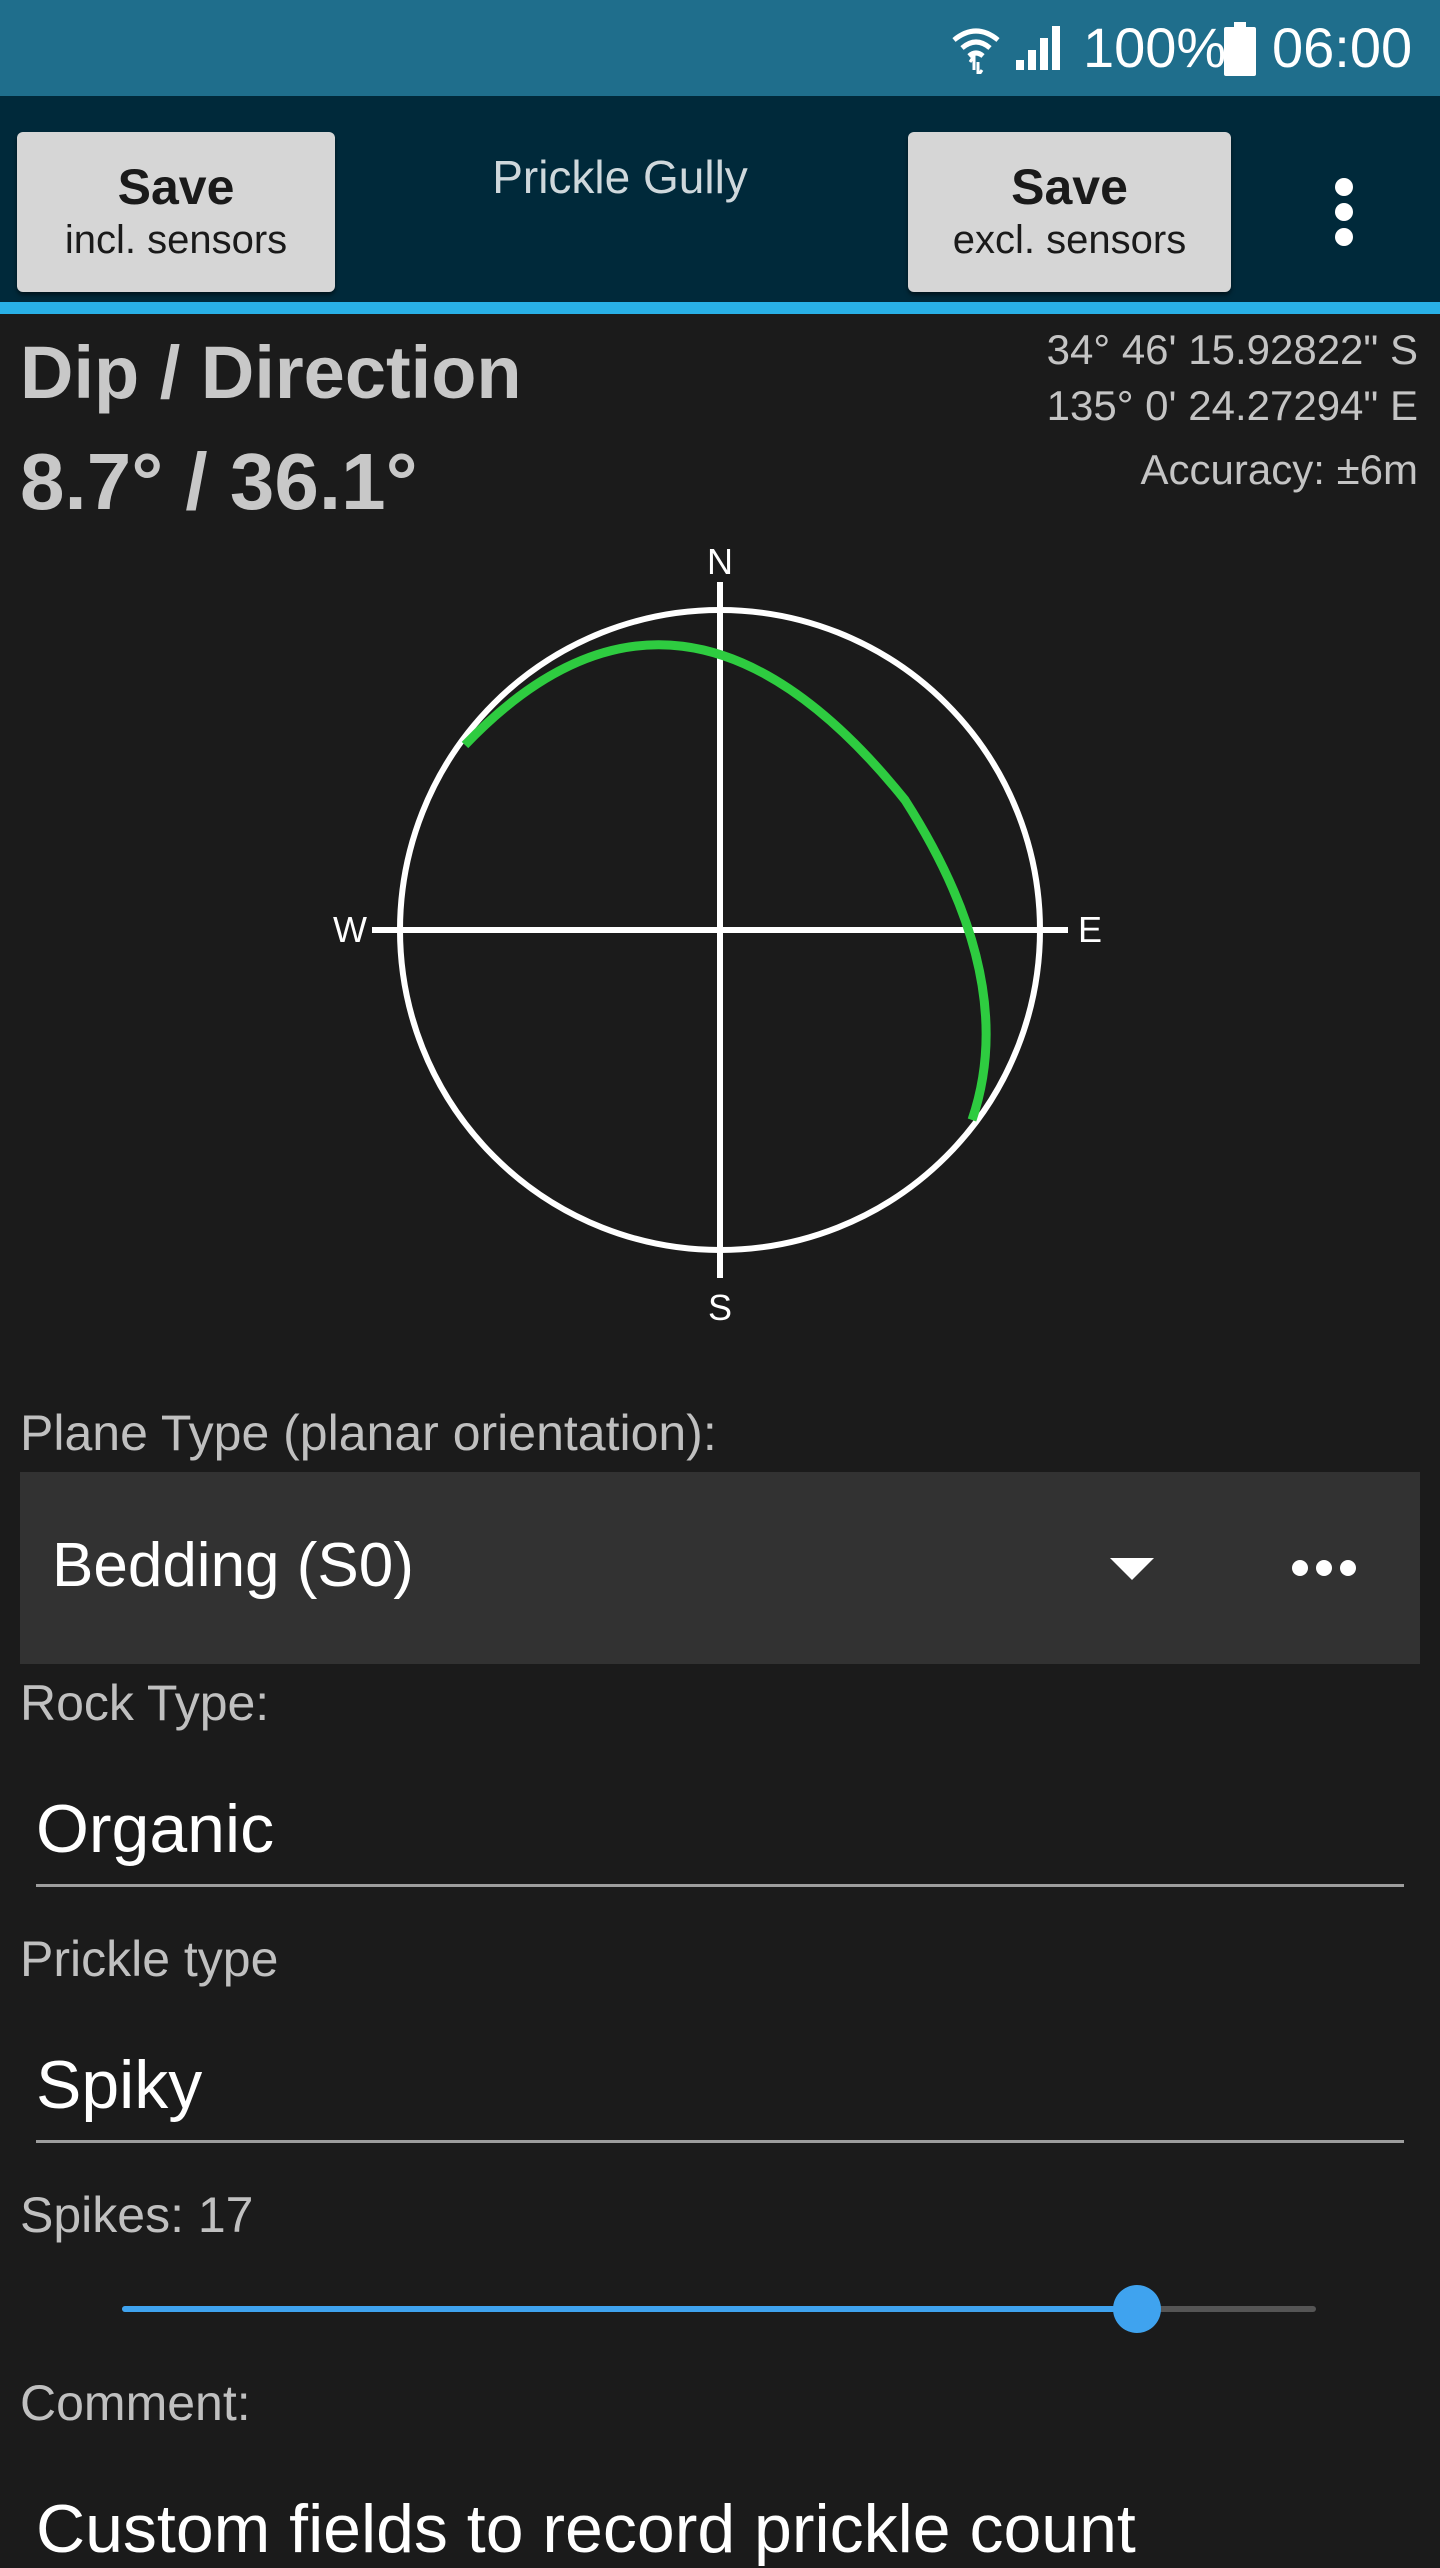 This screenshot has height=2568, width=1440. What do you see at coordinates (1090, 929) in the screenshot?
I see `compass-east-label: E` at bounding box center [1090, 929].